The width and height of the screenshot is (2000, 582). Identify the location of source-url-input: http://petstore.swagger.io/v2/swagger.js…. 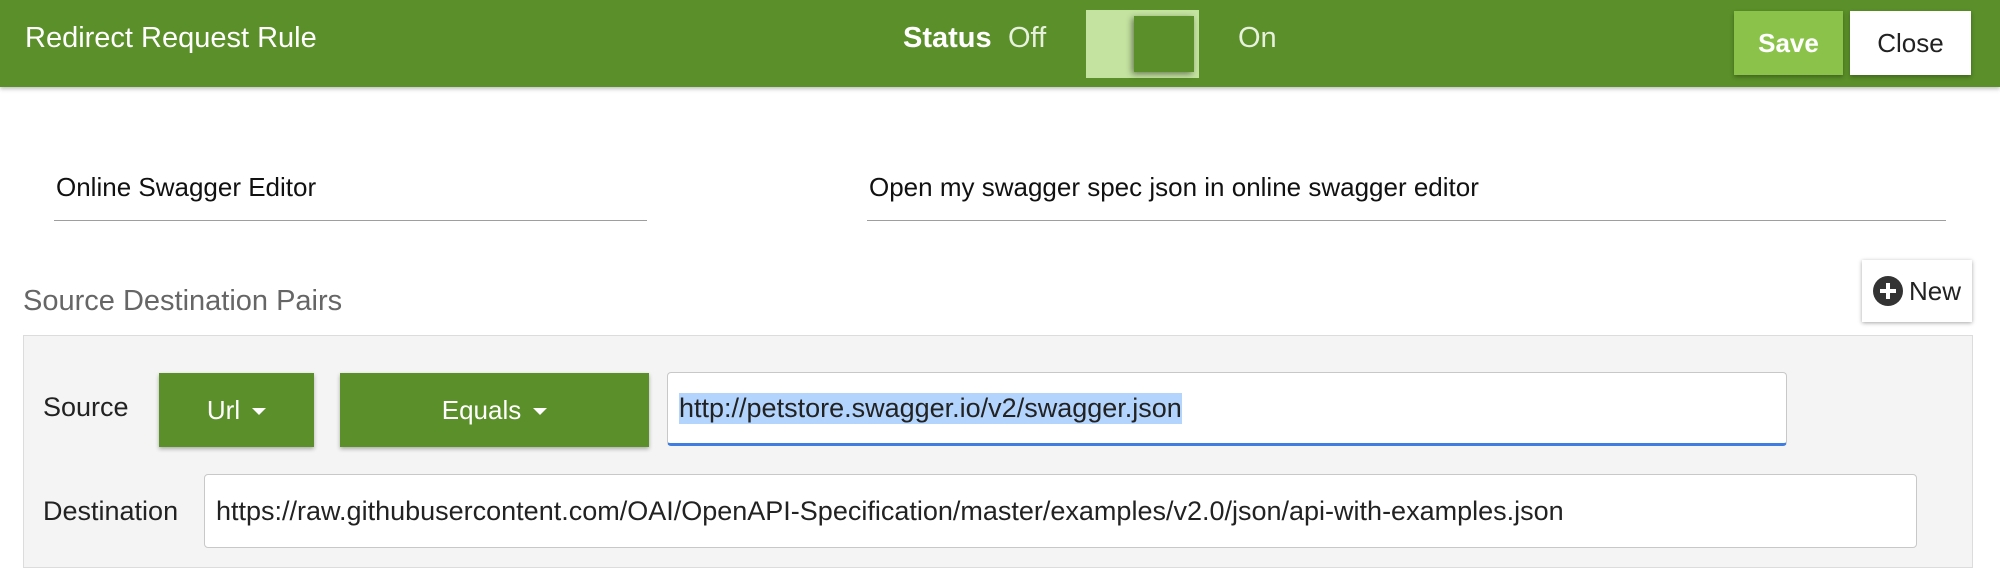
(1227, 409).